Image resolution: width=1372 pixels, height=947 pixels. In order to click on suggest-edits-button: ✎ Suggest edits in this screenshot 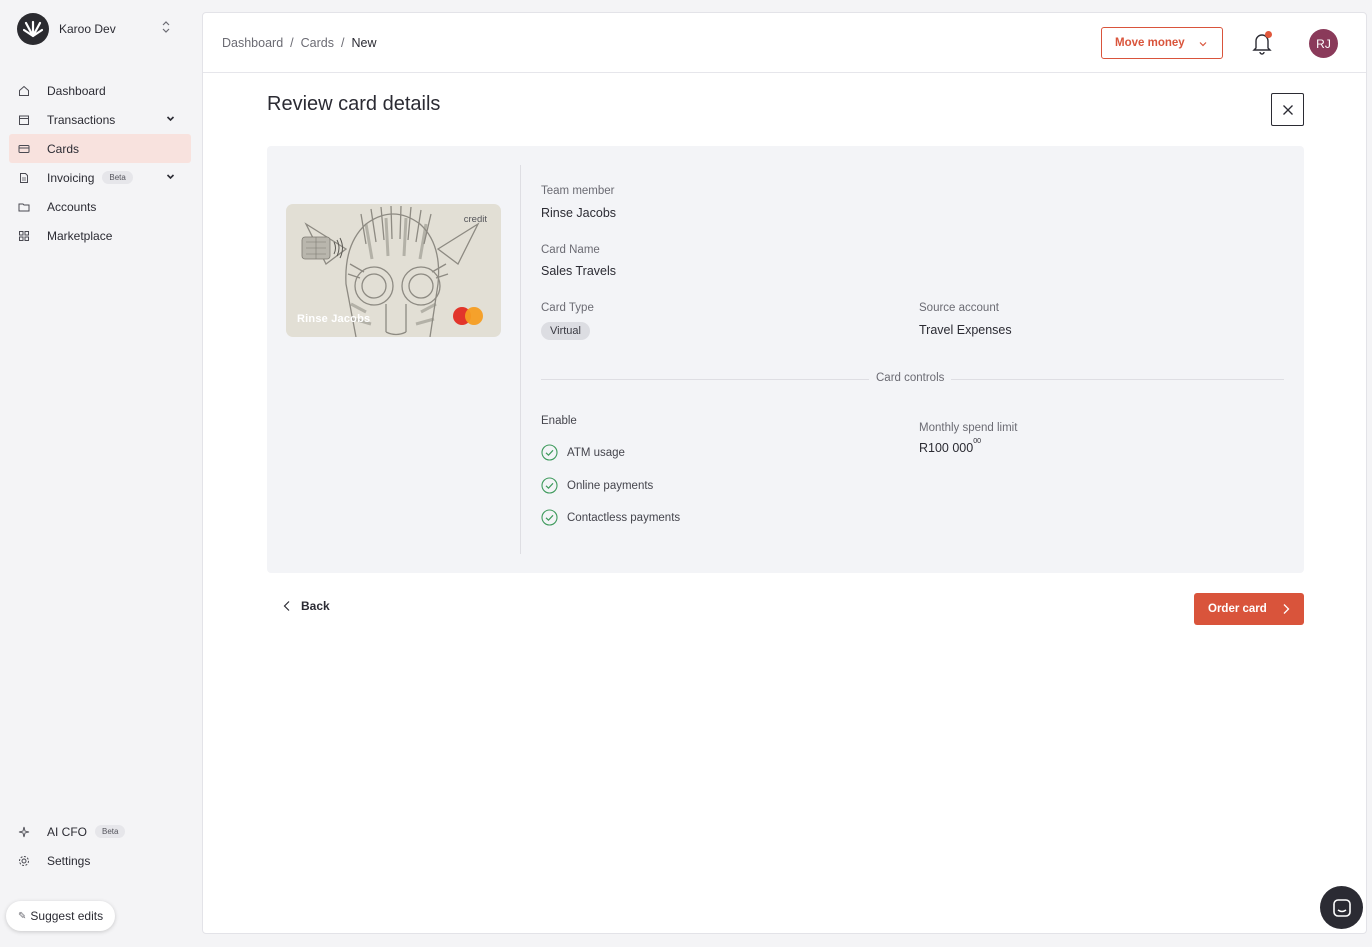, I will do `click(61, 916)`.